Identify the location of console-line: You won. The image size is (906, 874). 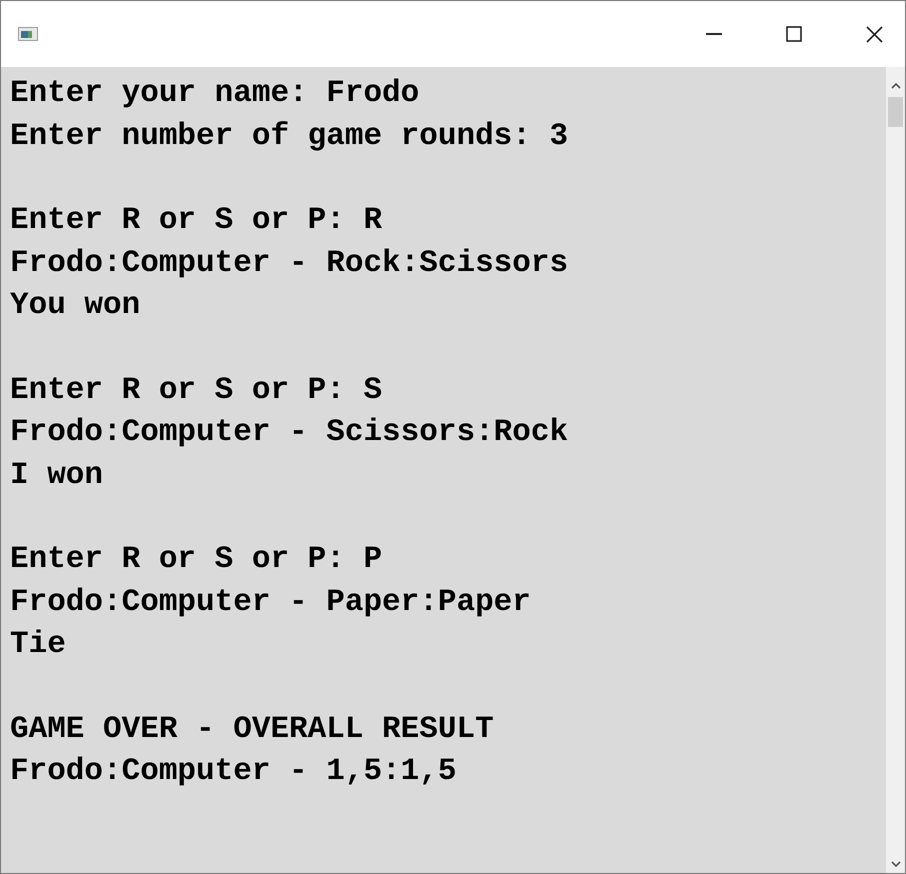
(75, 306).